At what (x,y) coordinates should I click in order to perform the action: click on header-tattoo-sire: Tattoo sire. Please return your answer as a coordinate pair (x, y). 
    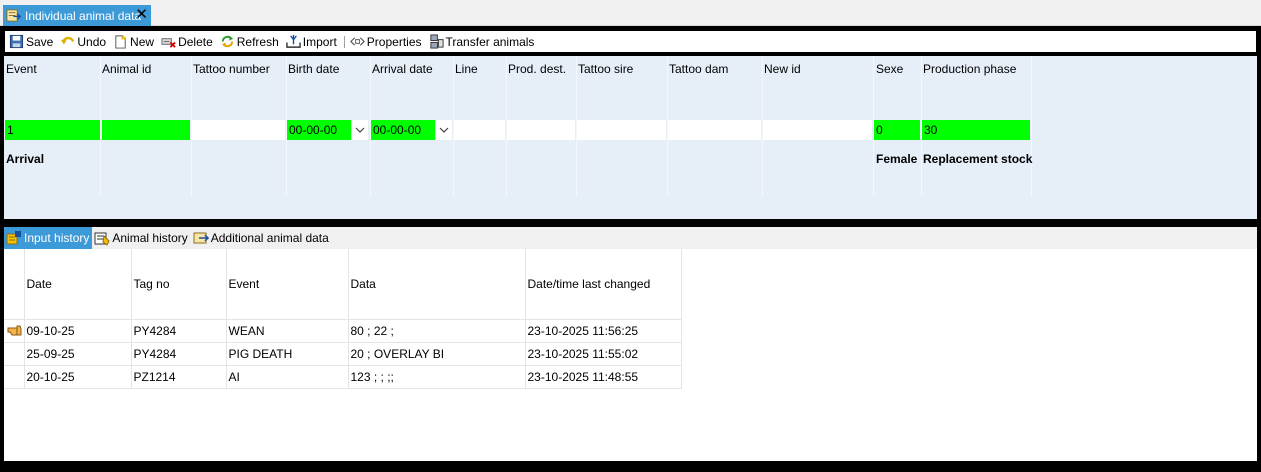
    Looking at the image, I should click on (606, 69).